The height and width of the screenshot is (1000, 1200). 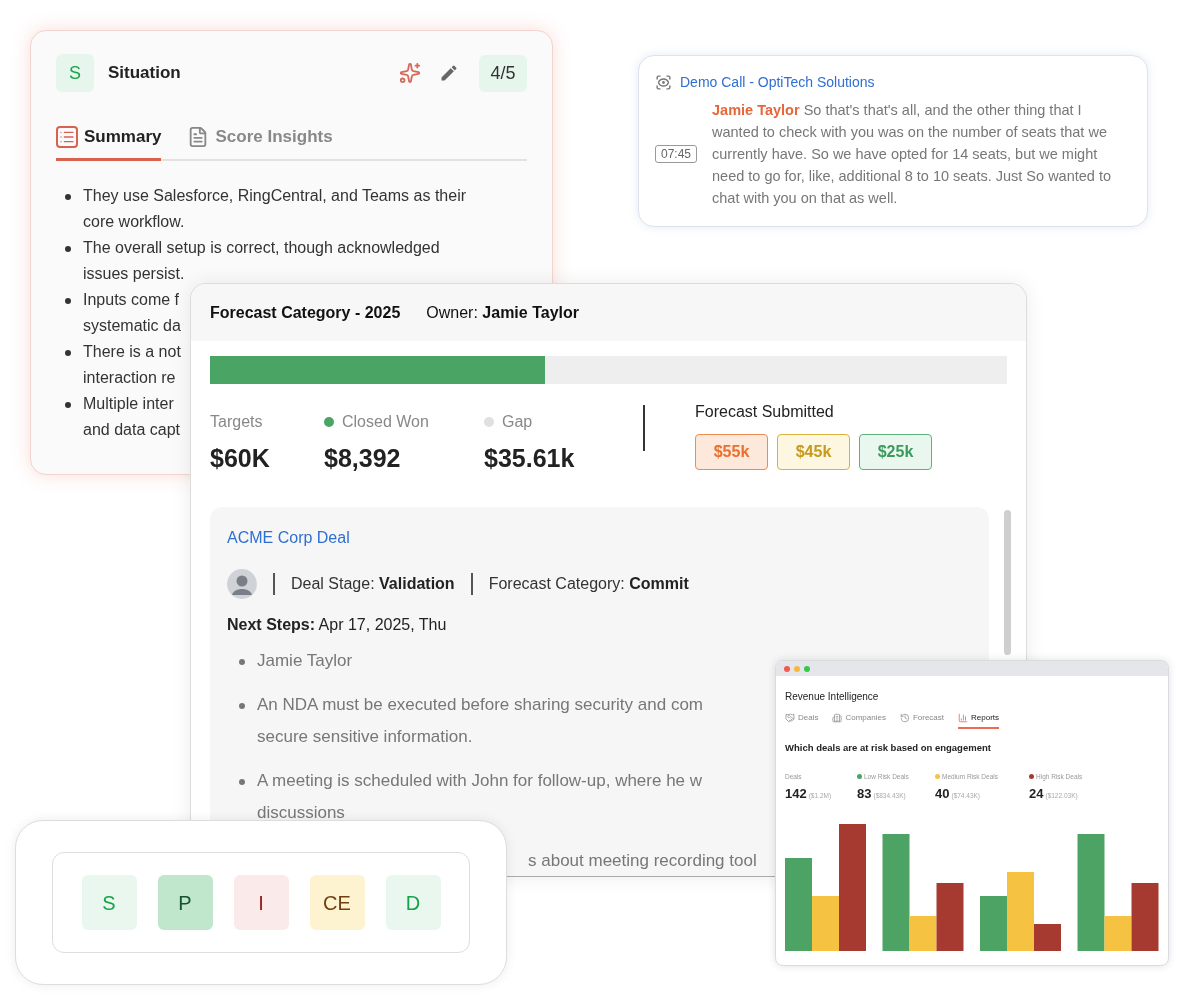 What do you see at coordinates (131, 429) in the screenshot?
I see `summary-text-line: and data capt` at bounding box center [131, 429].